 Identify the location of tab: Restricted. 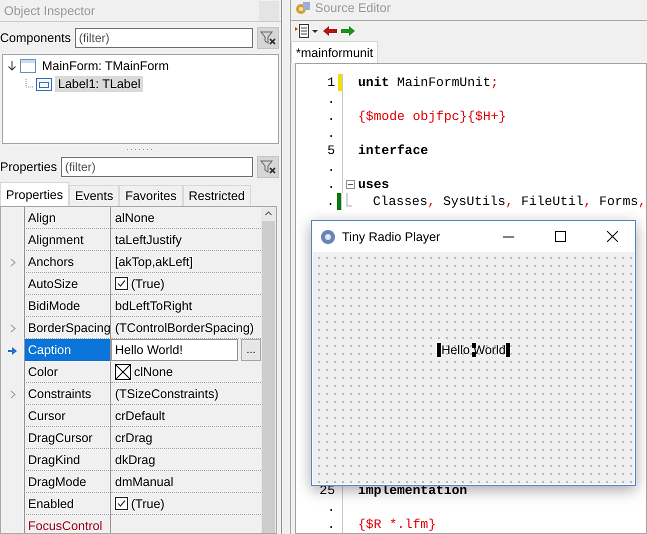
(216, 195).